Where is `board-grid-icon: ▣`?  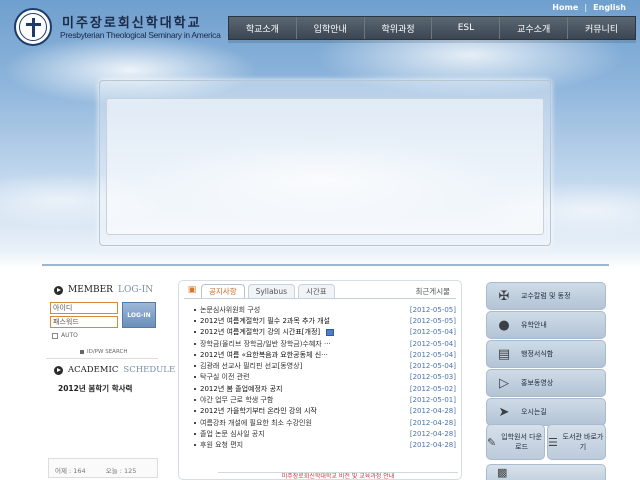
board-grid-icon: ▣ is located at coordinates (192, 290).